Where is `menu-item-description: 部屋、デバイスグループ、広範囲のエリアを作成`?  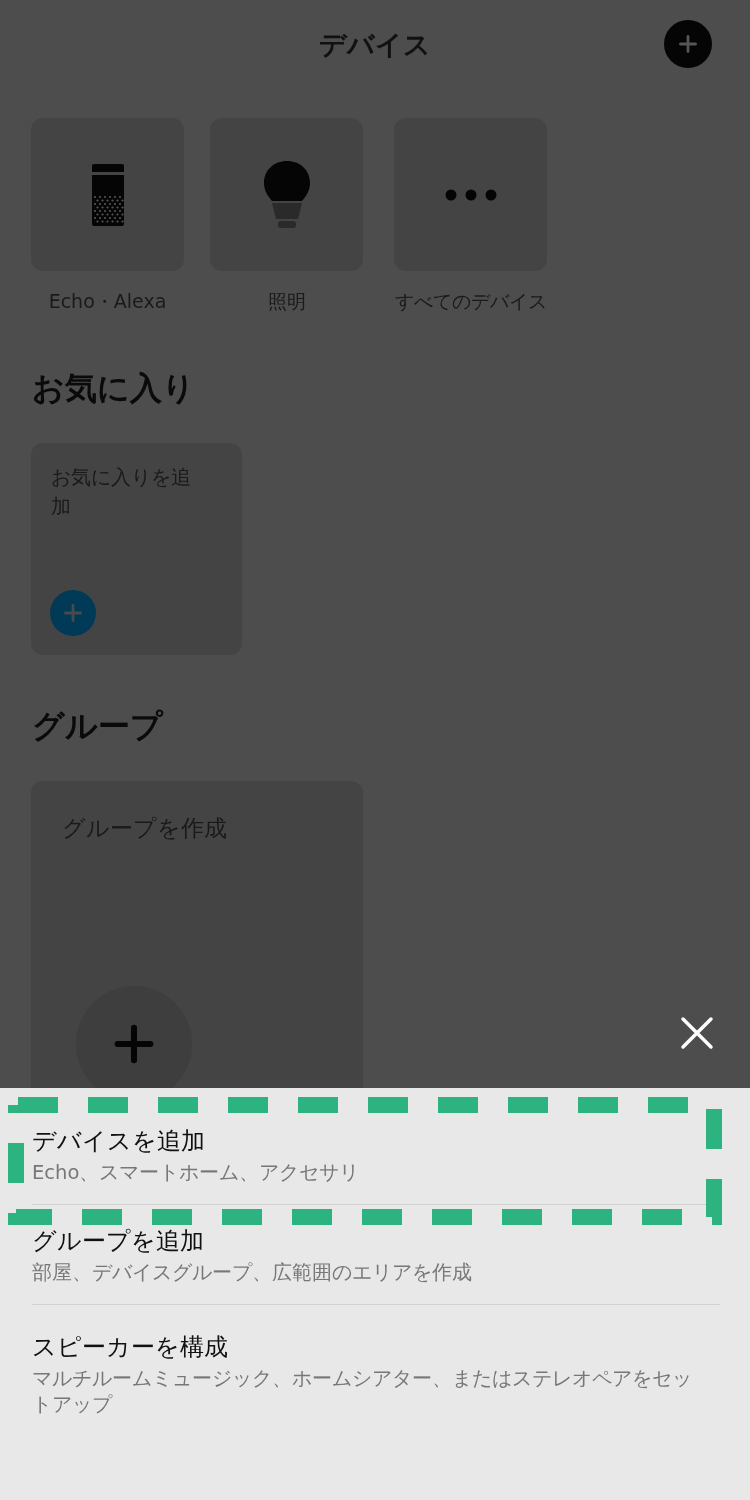 menu-item-description: 部屋、デバイスグループ、広範囲のエリアを作成 is located at coordinates (252, 1273).